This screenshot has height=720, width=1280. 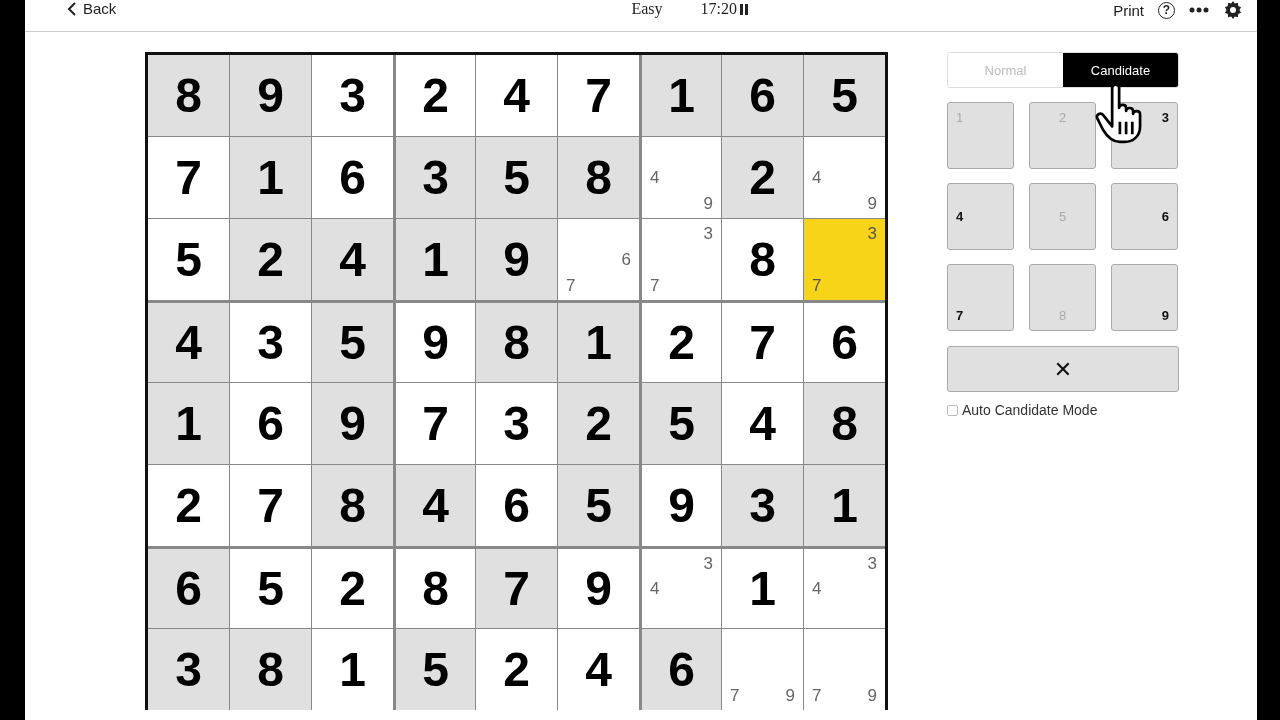 What do you see at coordinates (1199, 10) in the screenshot?
I see `more-icon` at bounding box center [1199, 10].